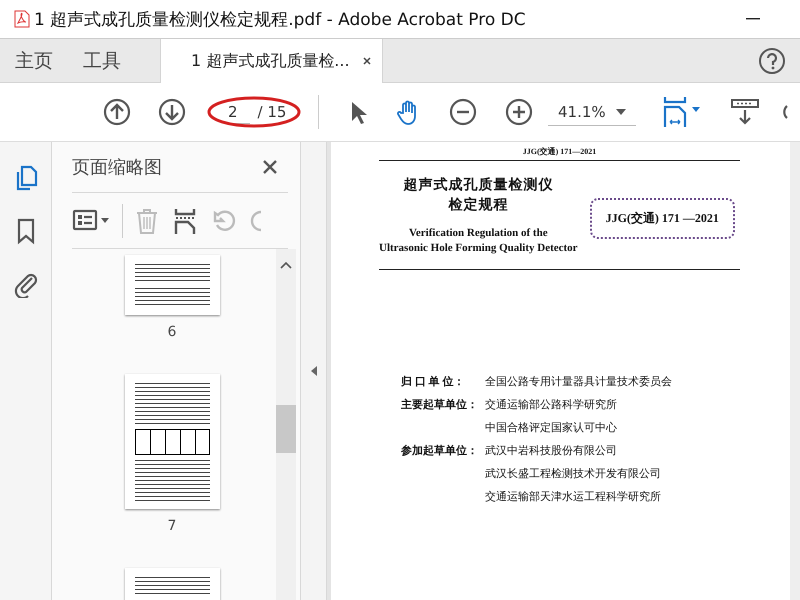 This screenshot has width=800, height=600. I want to click on english-title: Verification Regulation of the, so click(478, 233).